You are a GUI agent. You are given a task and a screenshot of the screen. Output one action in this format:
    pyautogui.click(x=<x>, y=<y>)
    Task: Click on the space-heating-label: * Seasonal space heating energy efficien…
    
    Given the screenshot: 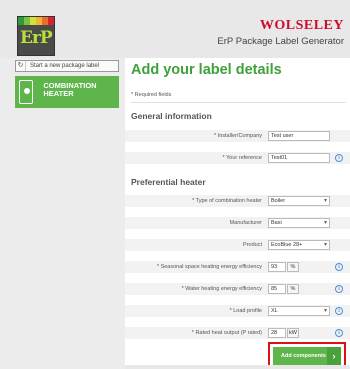 What is the action you would take?
    pyautogui.click(x=209, y=267)
    